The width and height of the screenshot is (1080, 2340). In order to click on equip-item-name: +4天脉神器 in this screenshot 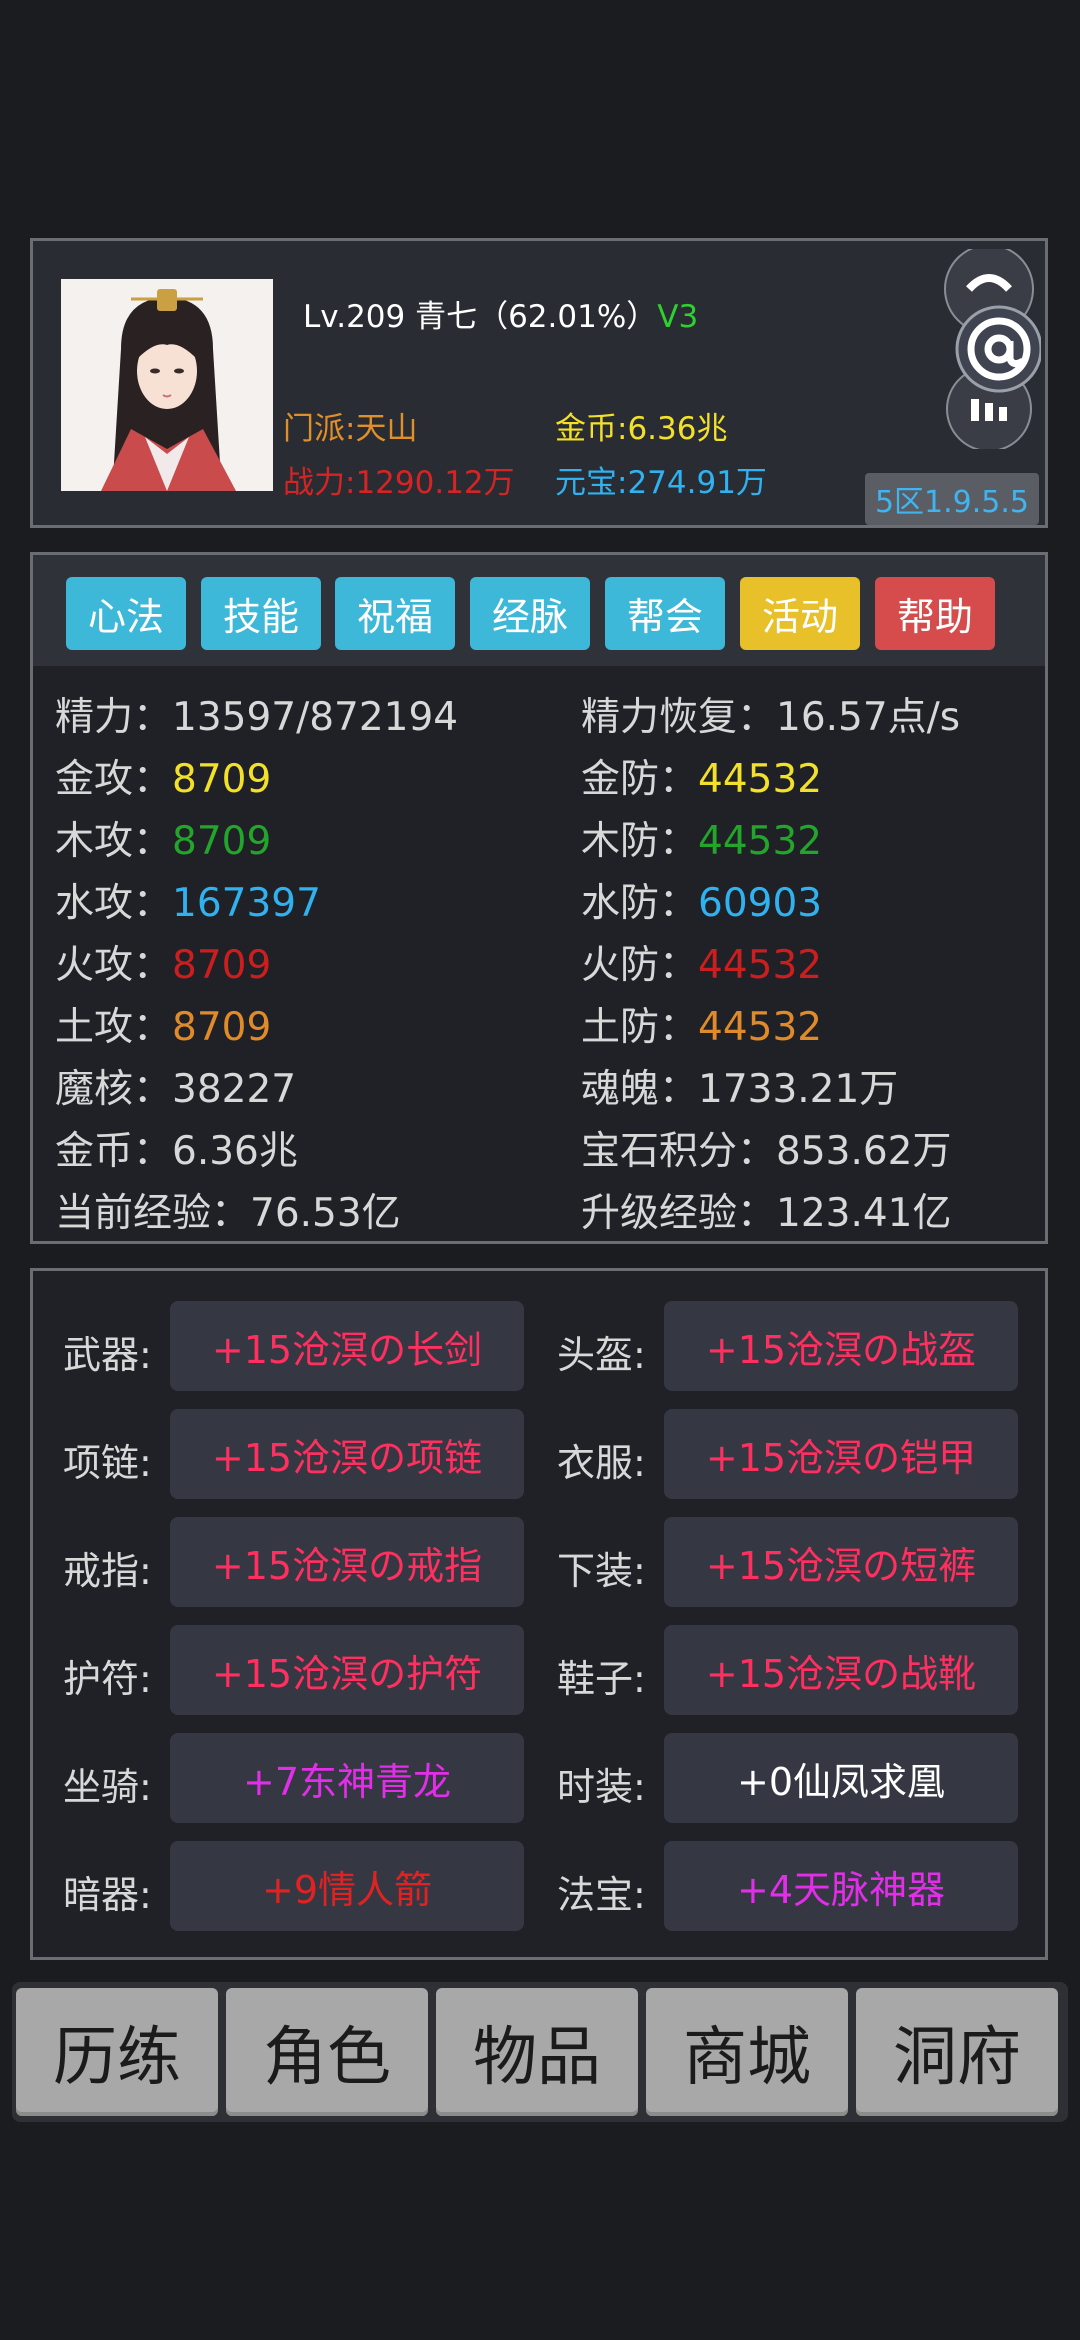, I will do `click(841, 1889)`.